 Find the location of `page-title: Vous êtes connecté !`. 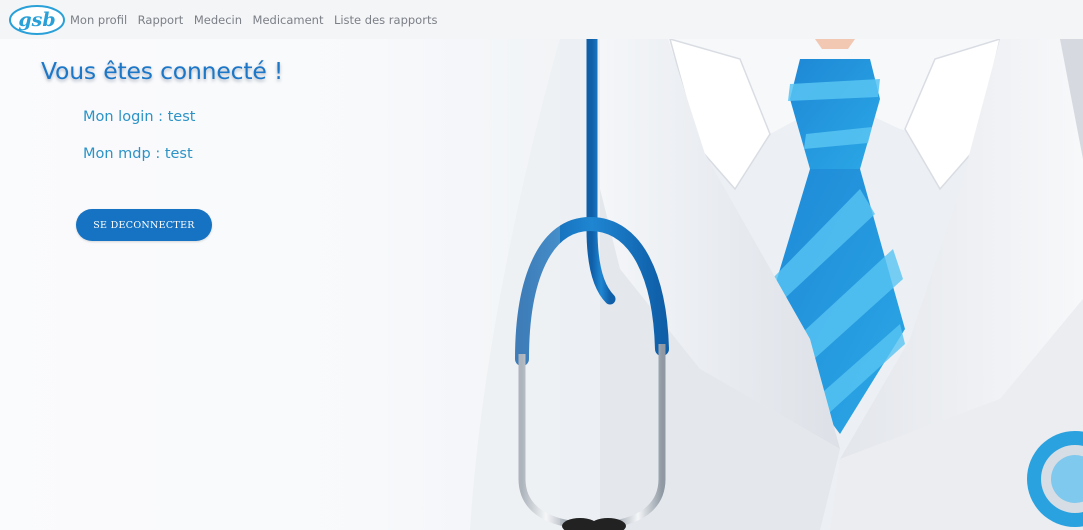

page-title: Vous êtes connecté ! is located at coordinates (162, 71).